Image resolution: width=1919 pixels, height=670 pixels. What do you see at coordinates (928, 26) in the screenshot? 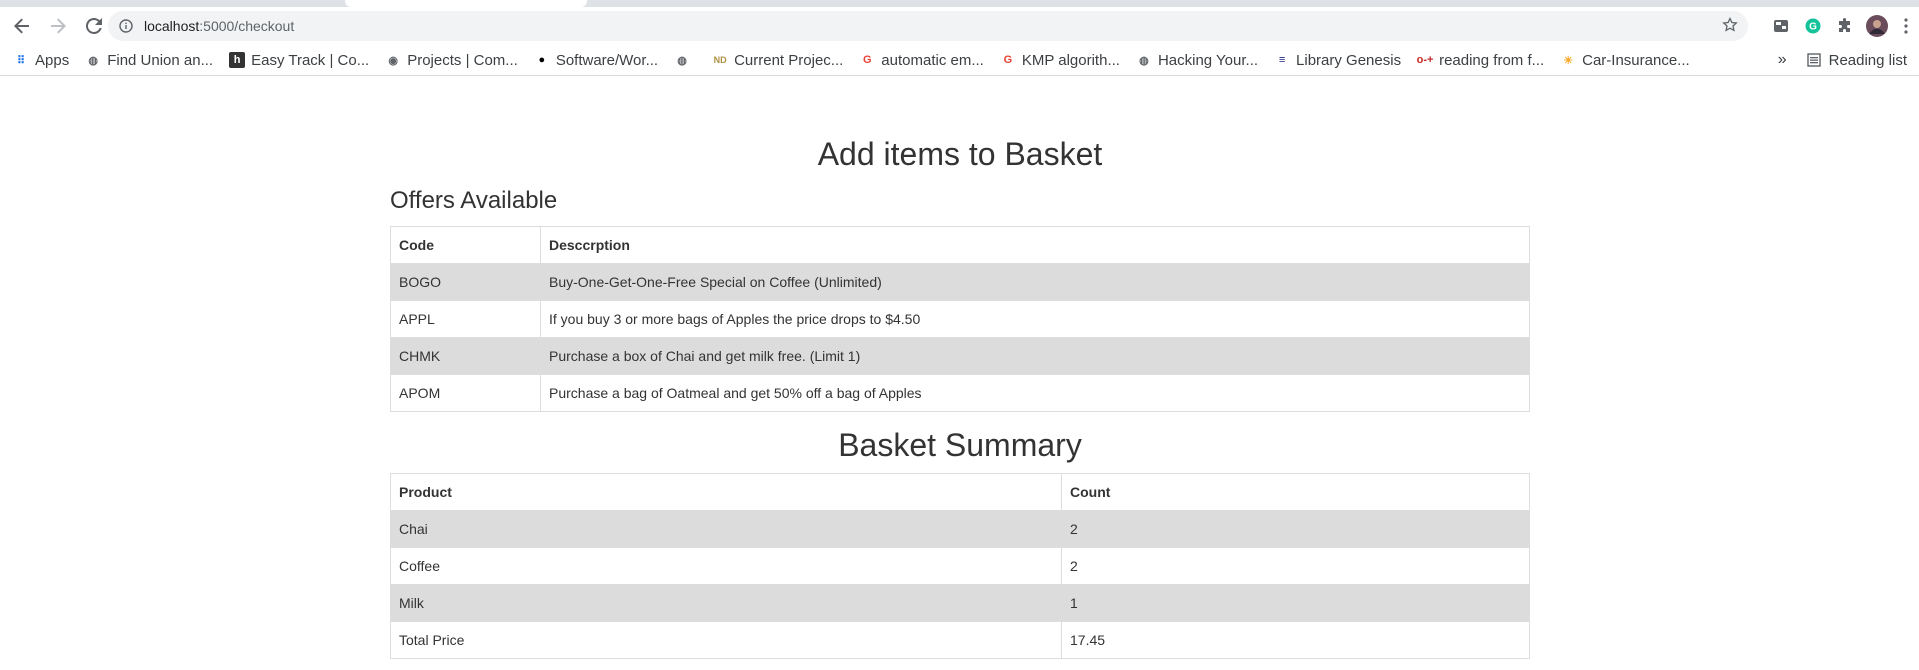
I see `address-bar: localhost:5000/checkout` at bounding box center [928, 26].